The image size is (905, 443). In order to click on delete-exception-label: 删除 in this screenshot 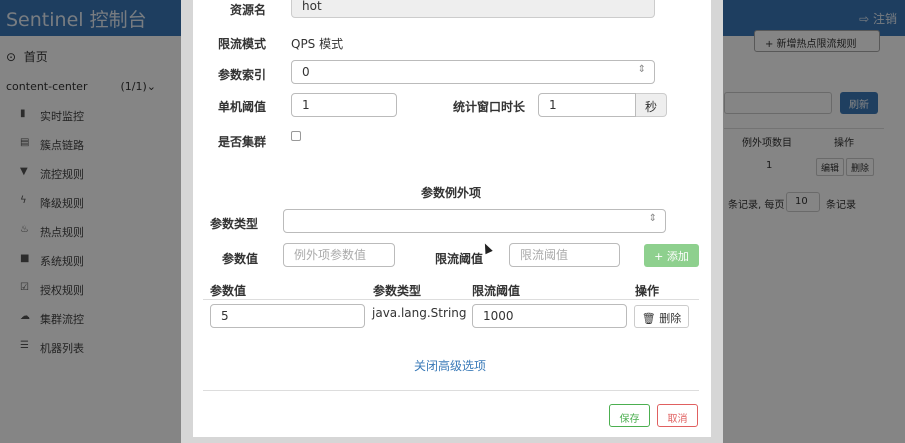, I will do `click(670, 318)`.